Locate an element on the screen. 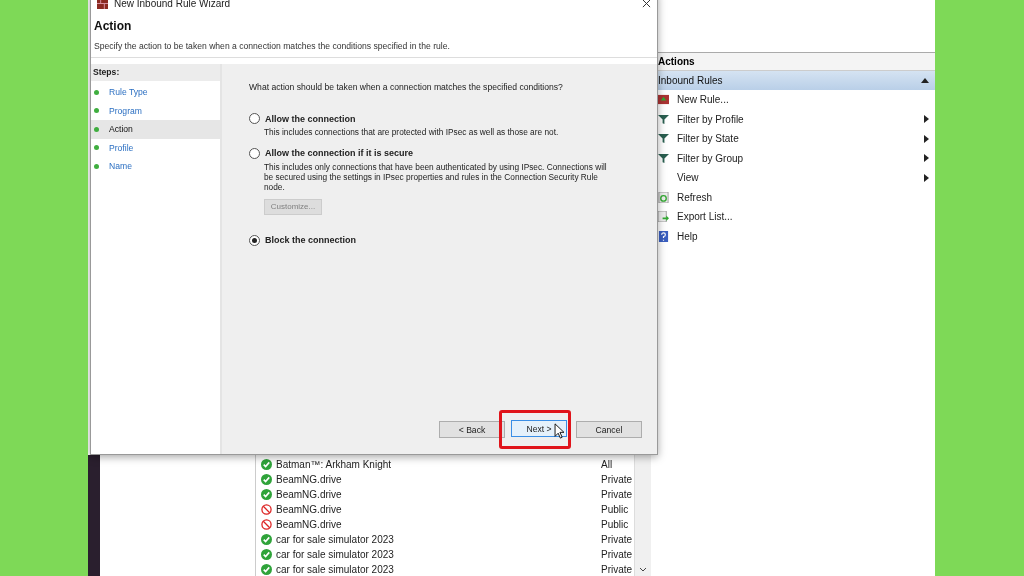  menu-entry: Filter by Group is located at coordinates (794, 158).